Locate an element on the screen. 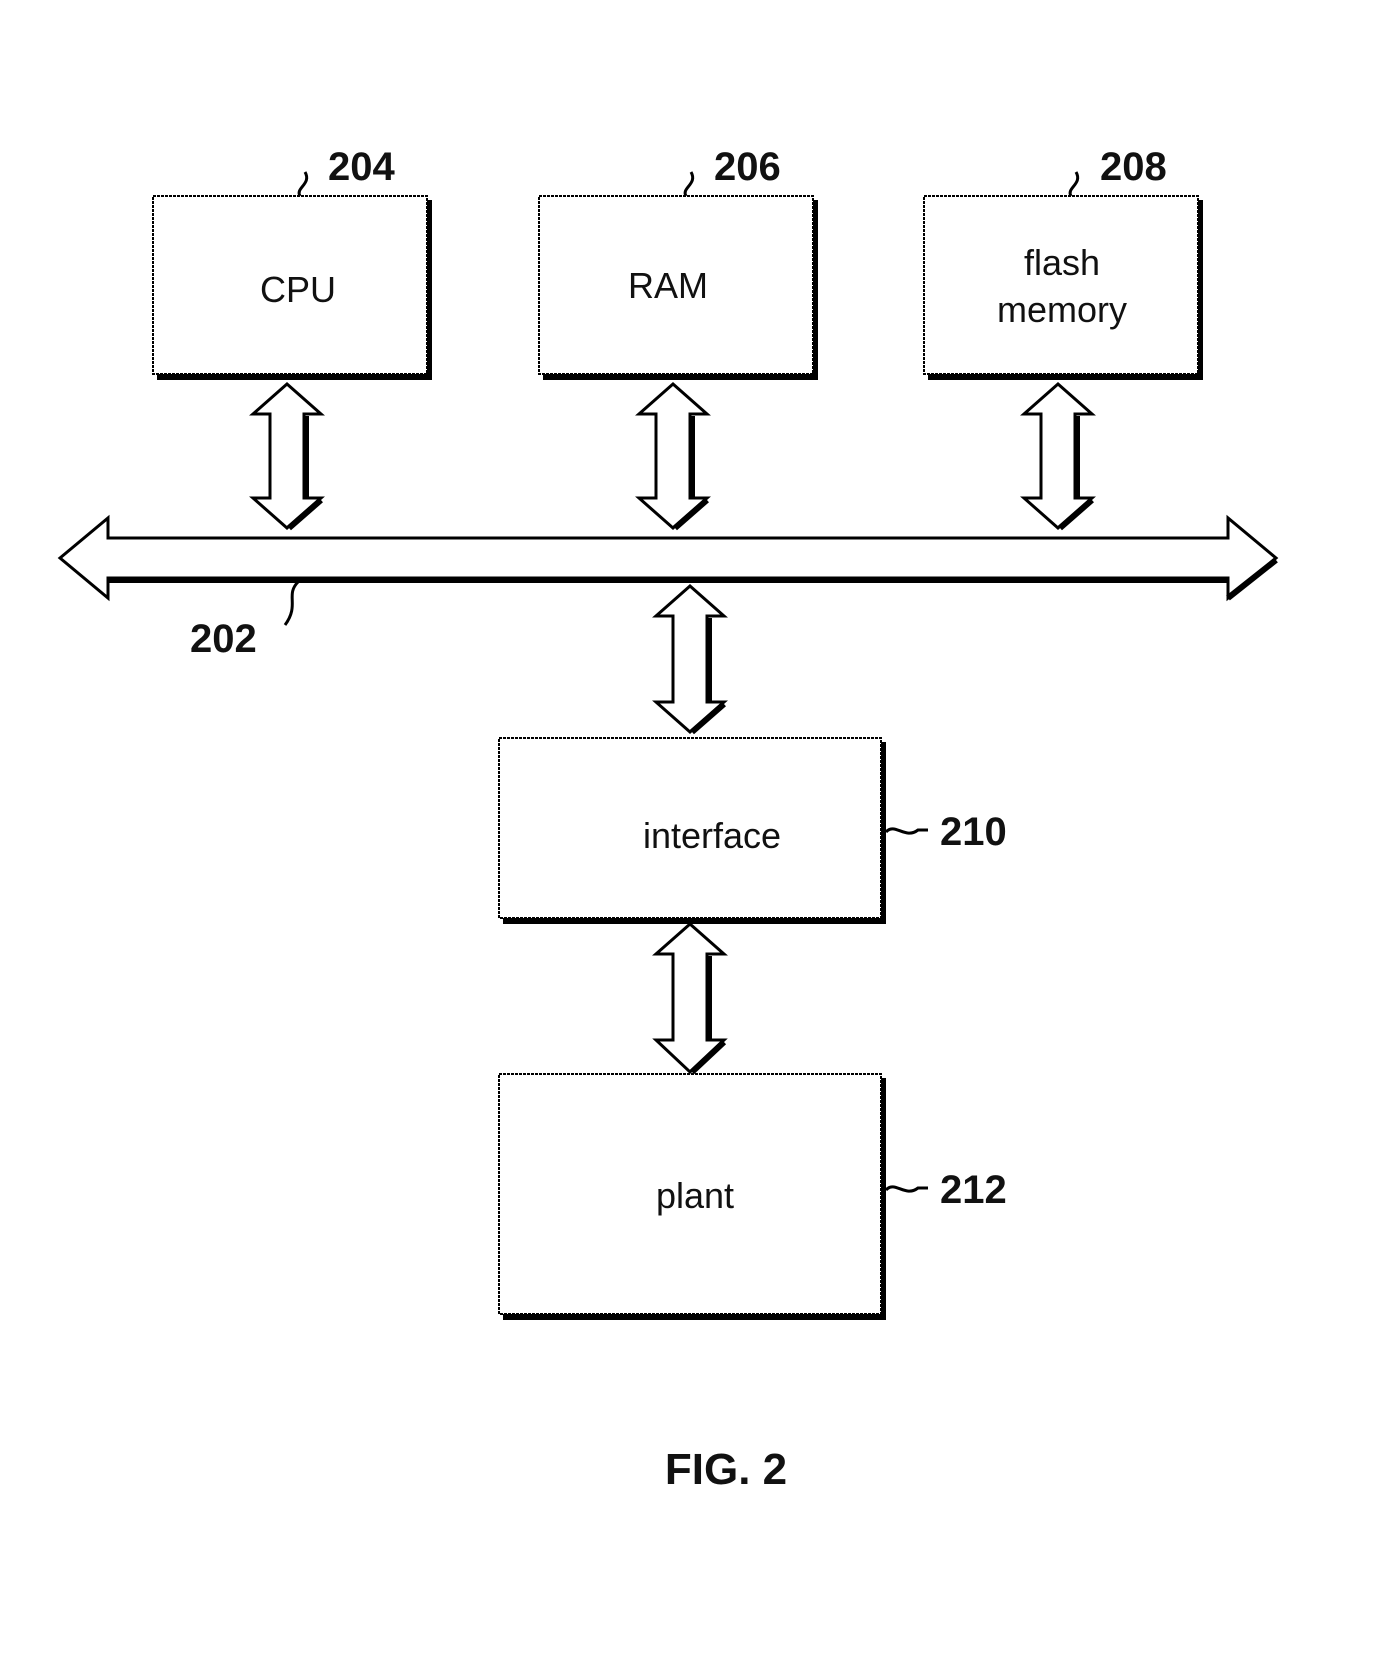 This screenshot has width=1377, height=1654. interface-plant-arrow is located at coordinates (690, 998).